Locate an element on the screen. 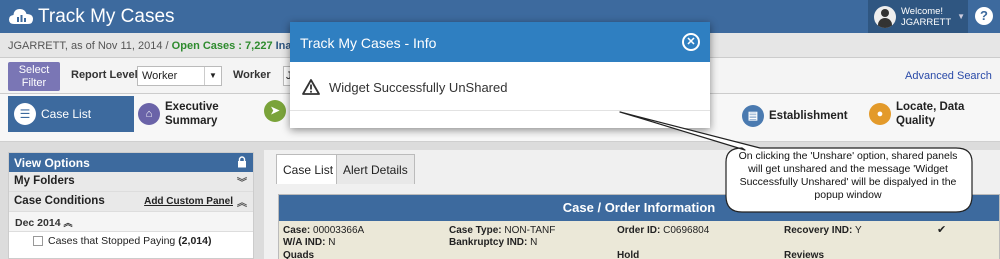  user-name: JGARRETT is located at coordinates (926, 22).